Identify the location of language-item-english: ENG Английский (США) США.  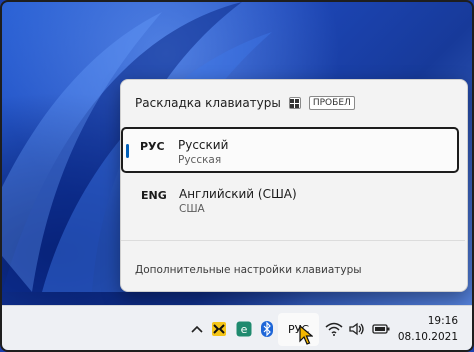
(292, 199).